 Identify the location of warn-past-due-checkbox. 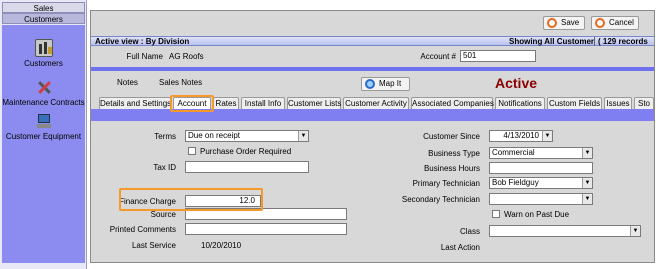
(496, 214).